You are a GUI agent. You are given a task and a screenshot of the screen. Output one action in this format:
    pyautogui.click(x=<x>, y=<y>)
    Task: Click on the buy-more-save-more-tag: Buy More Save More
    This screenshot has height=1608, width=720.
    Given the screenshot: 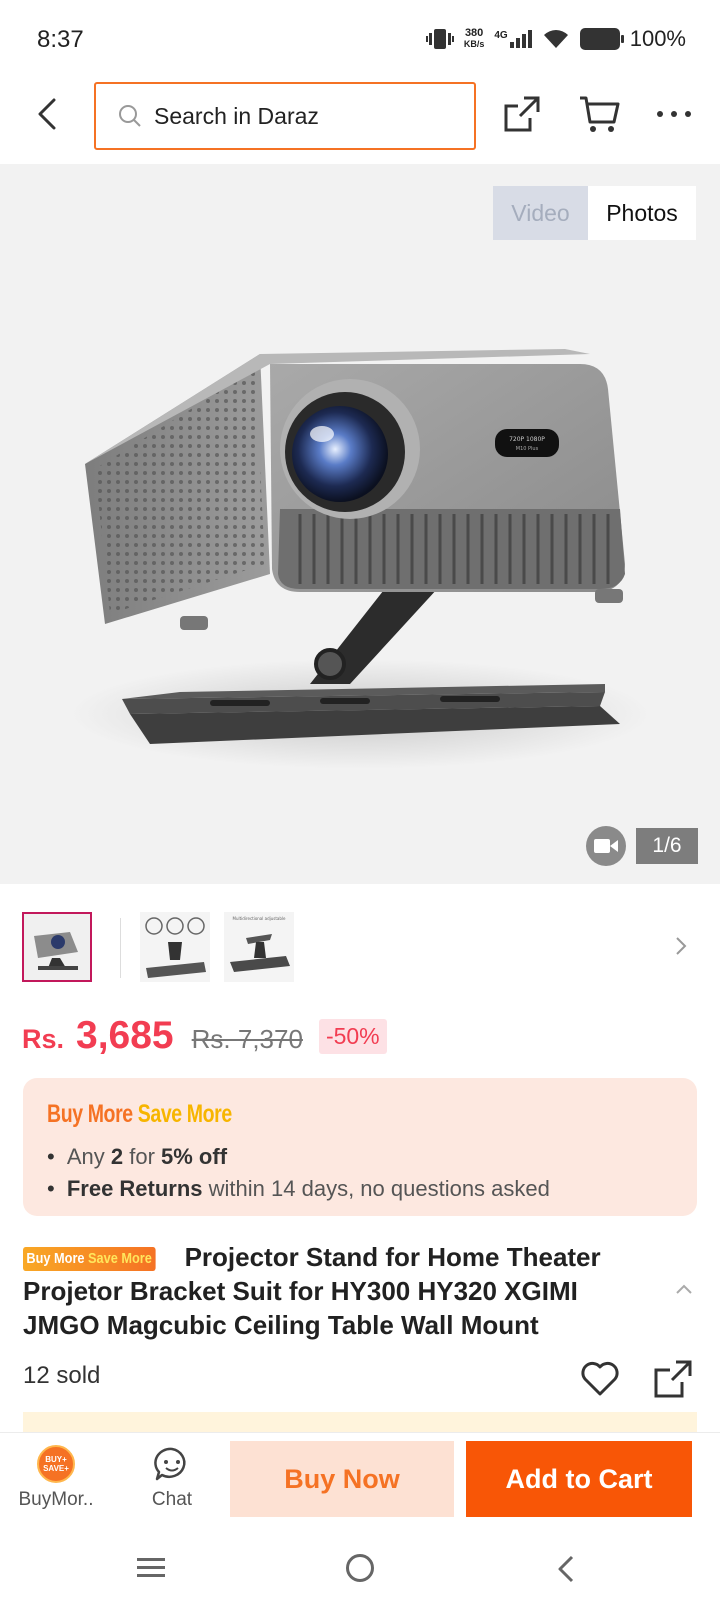 What is the action you would take?
    pyautogui.click(x=89, y=1259)
    